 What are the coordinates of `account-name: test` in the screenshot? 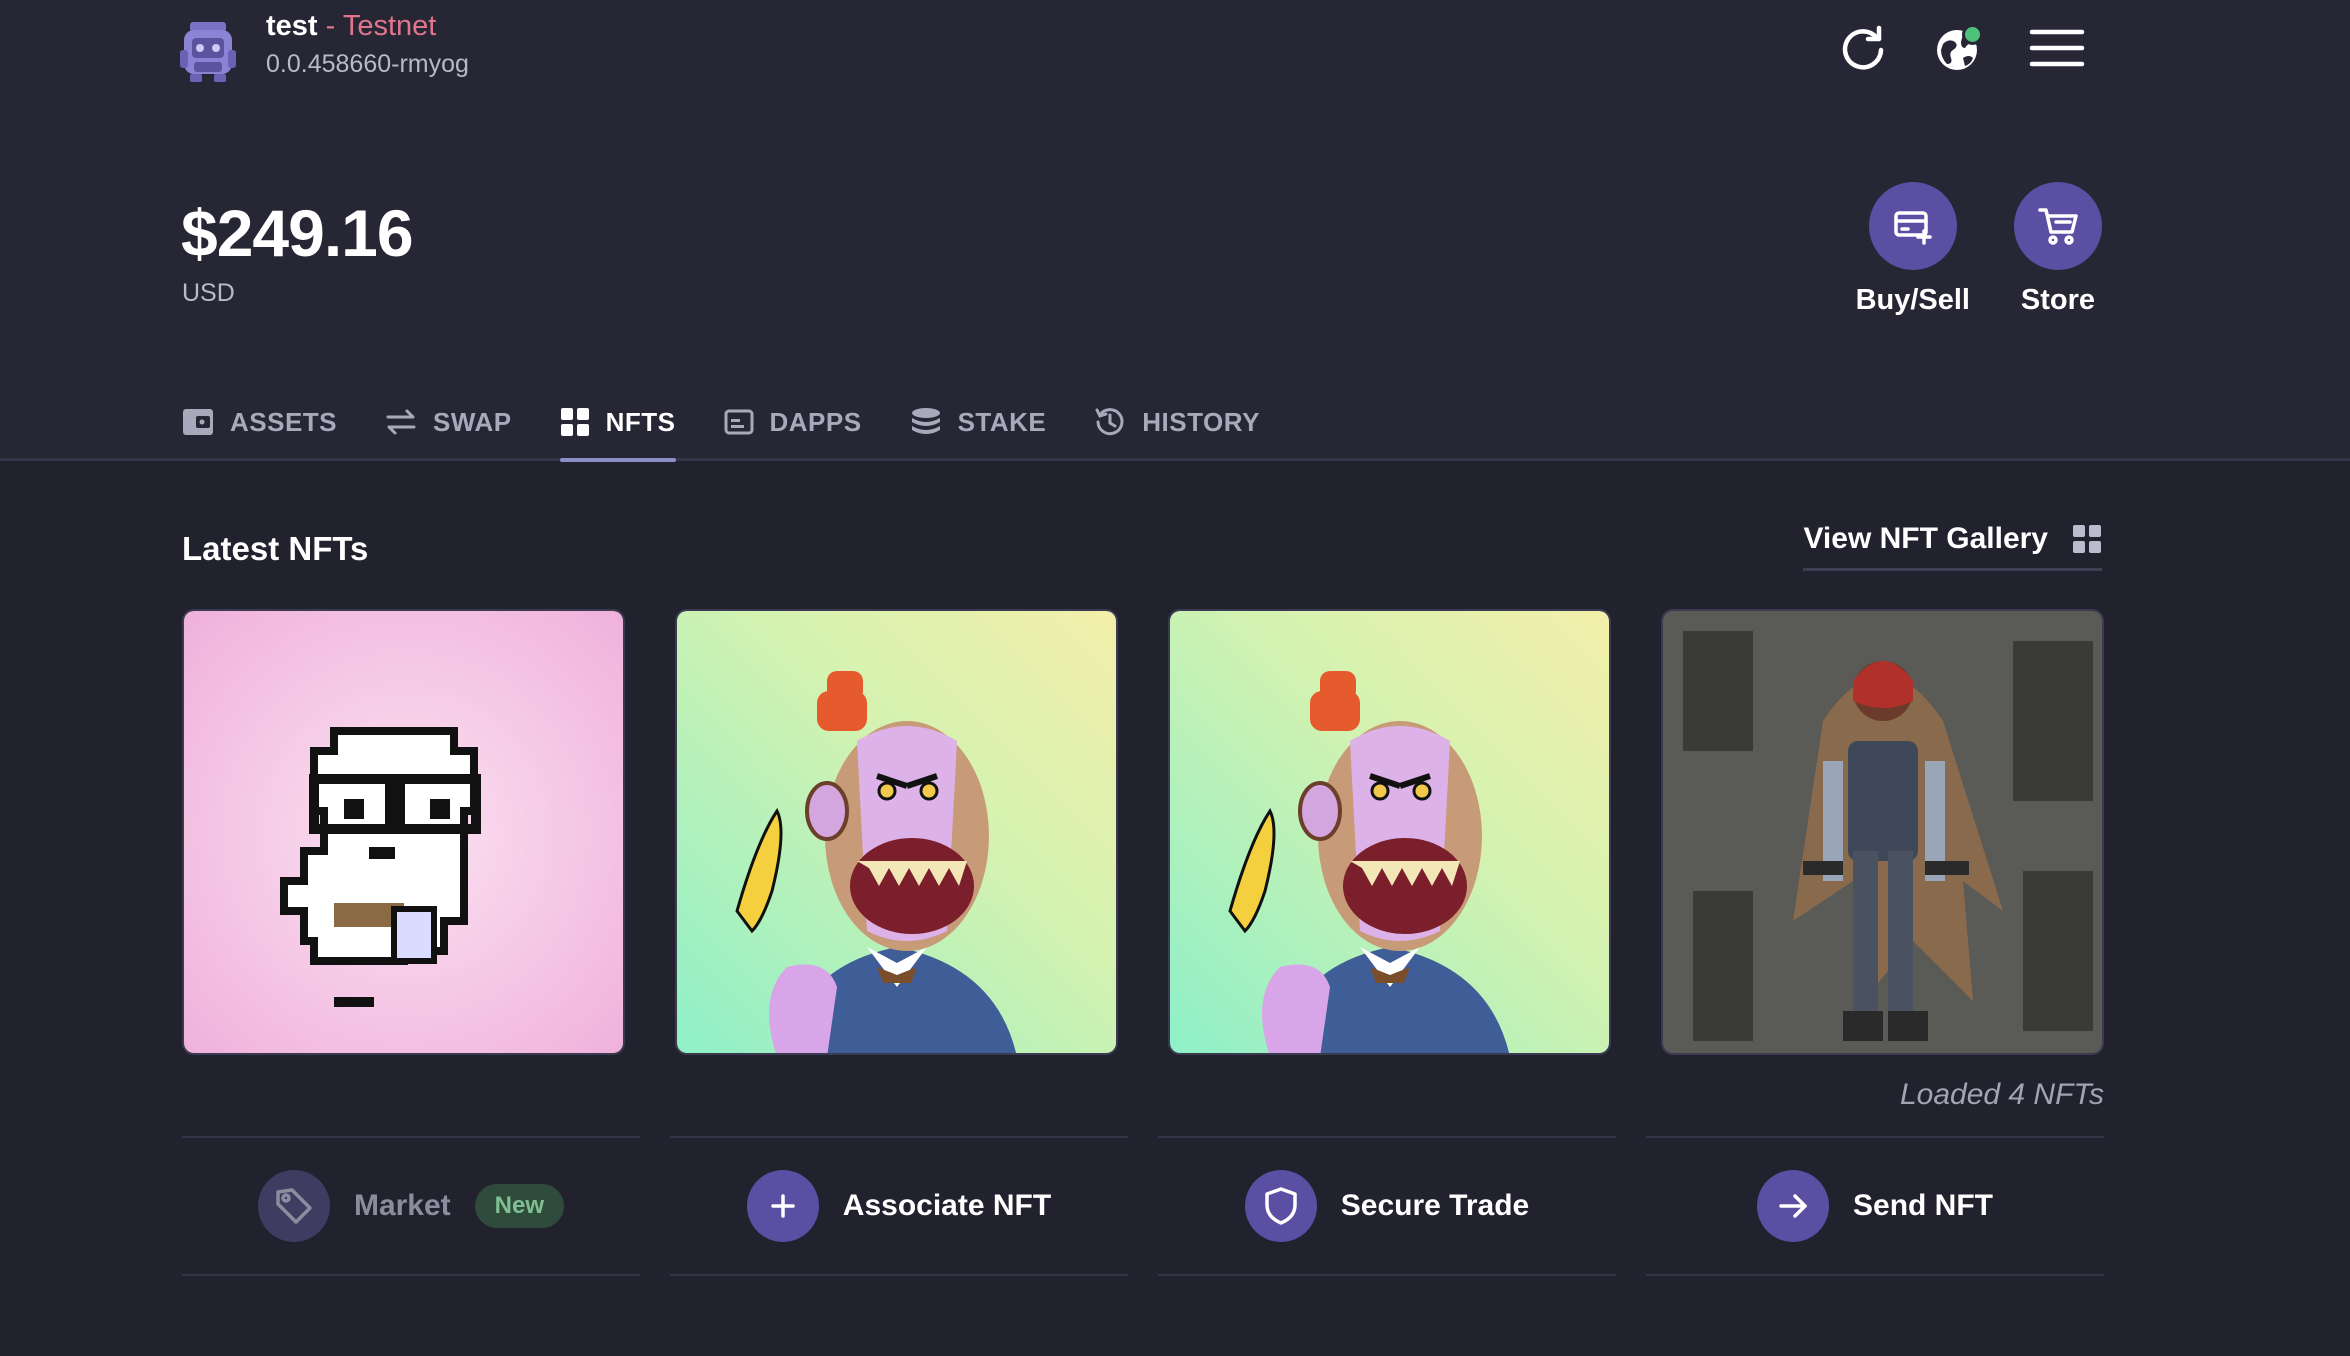 It's located at (292, 26).